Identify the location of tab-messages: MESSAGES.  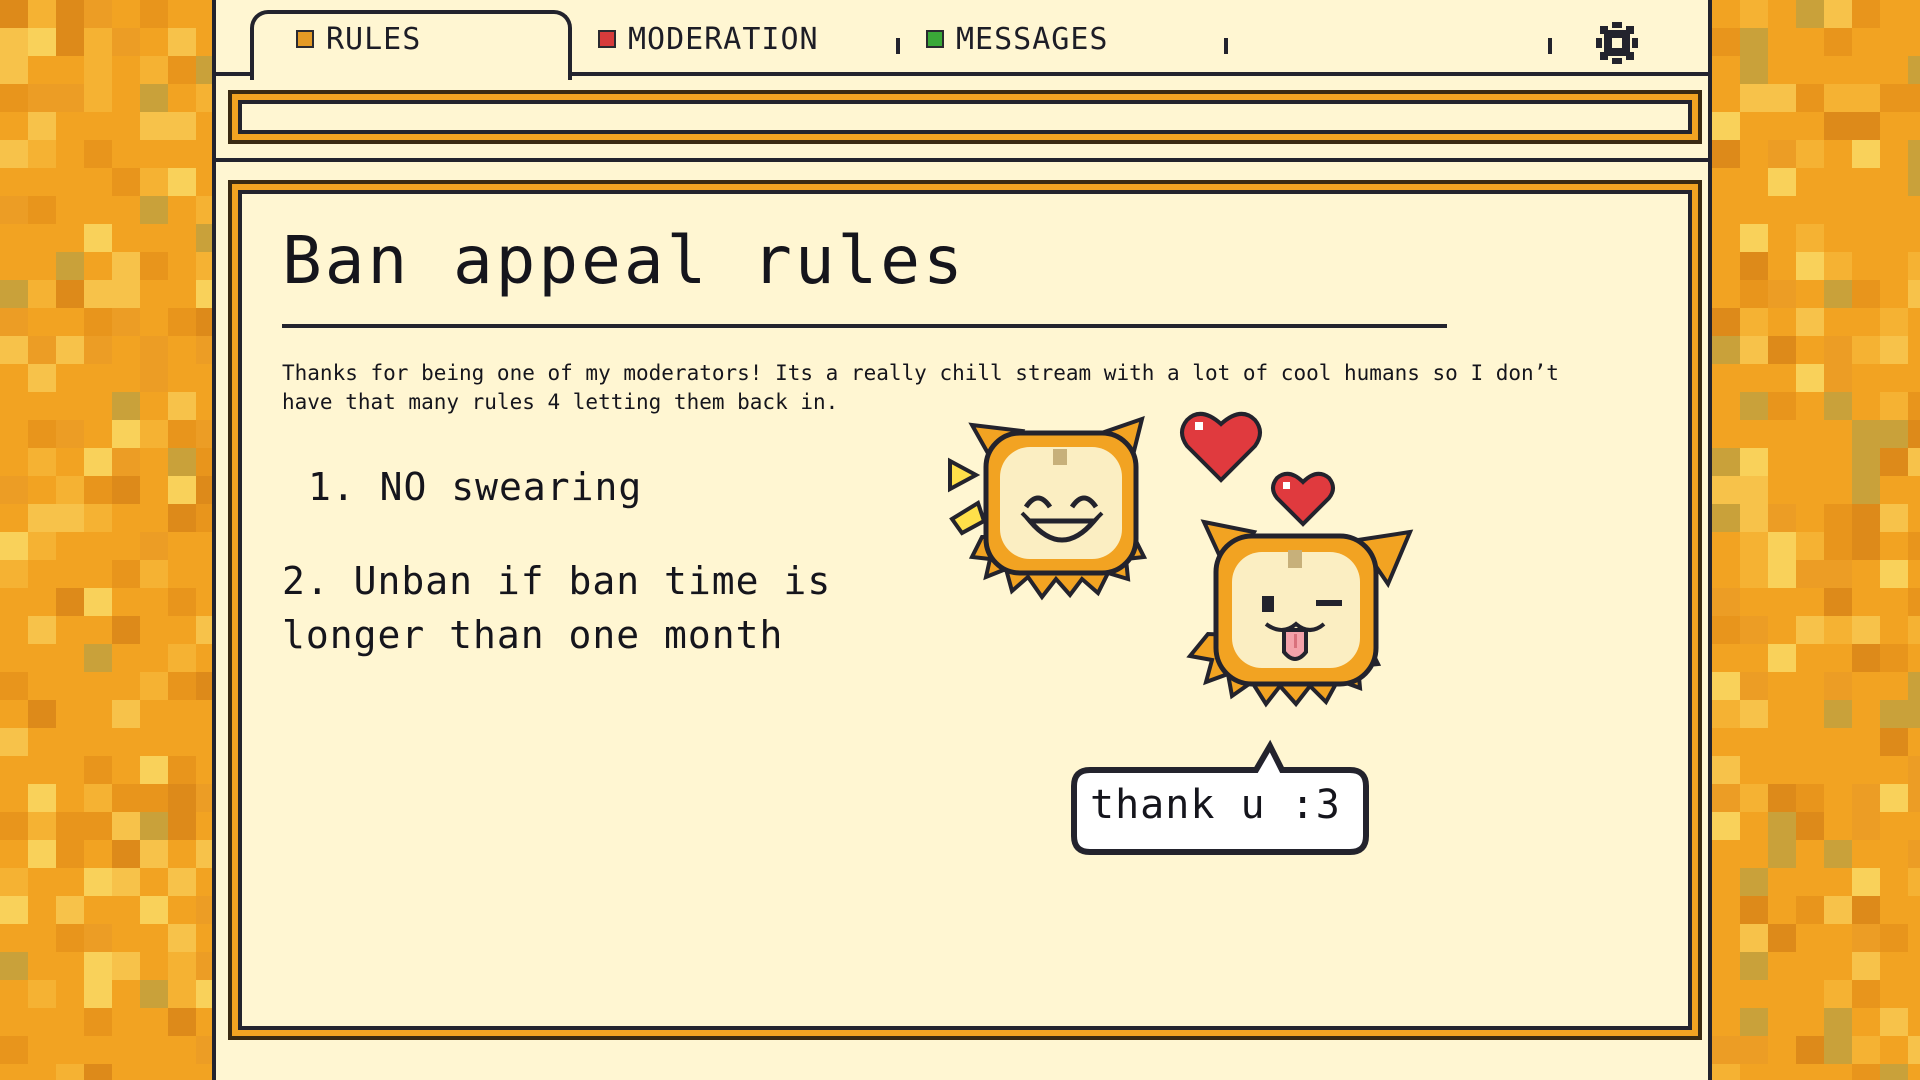
(1017, 39).